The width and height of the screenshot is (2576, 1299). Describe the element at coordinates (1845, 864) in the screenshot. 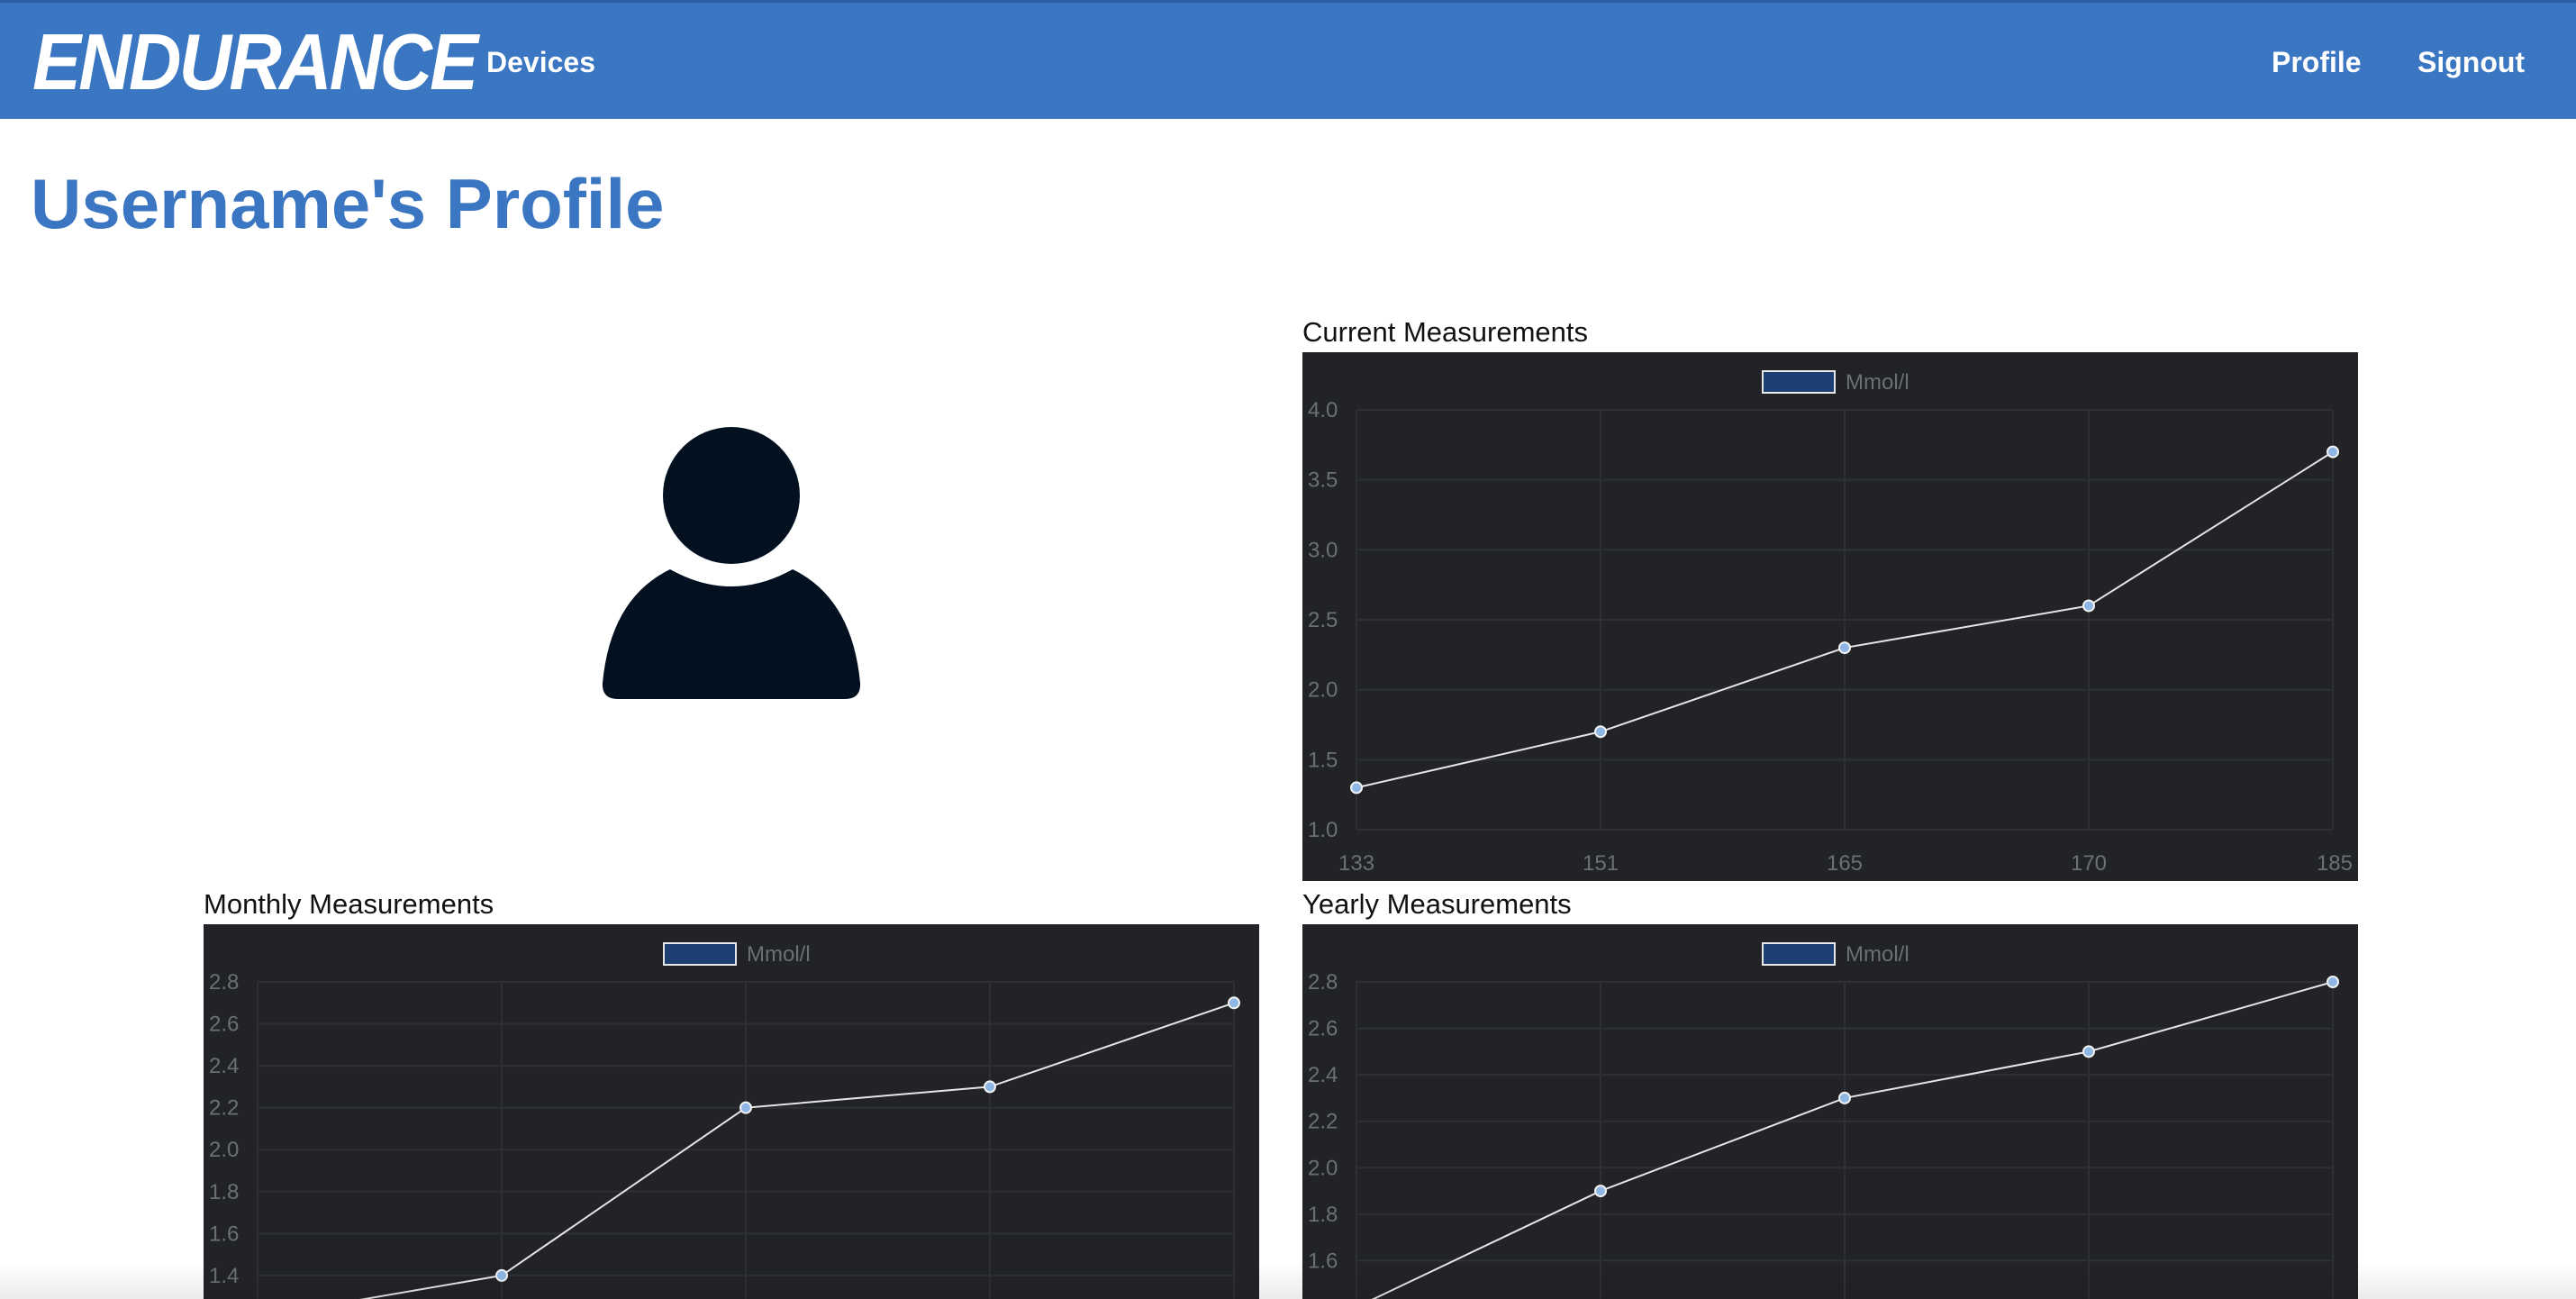

I see `x-tick-label: 165` at that location.